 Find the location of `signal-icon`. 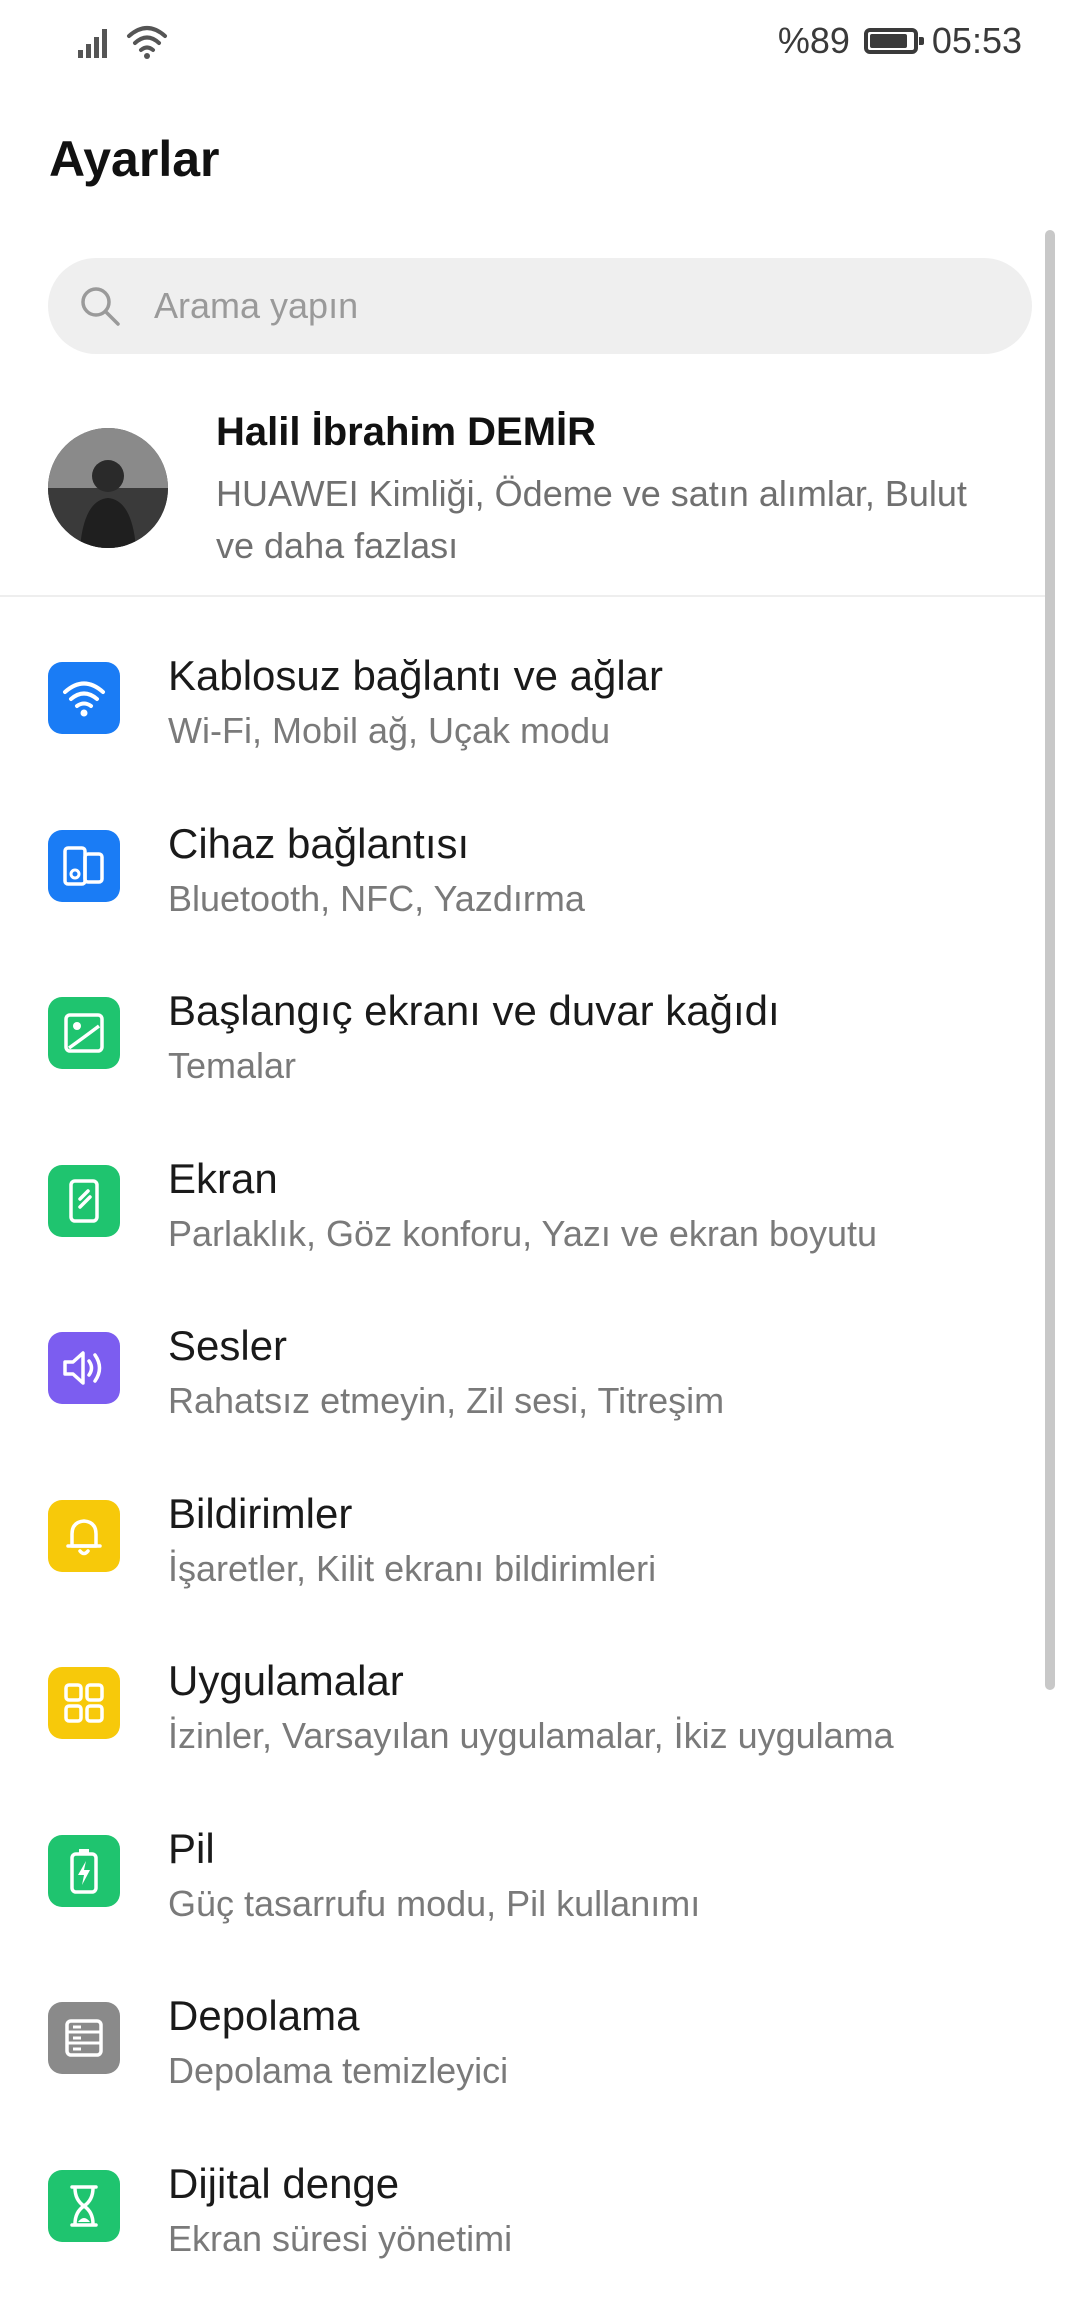

signal-icon is located at coordinates (94, 42).